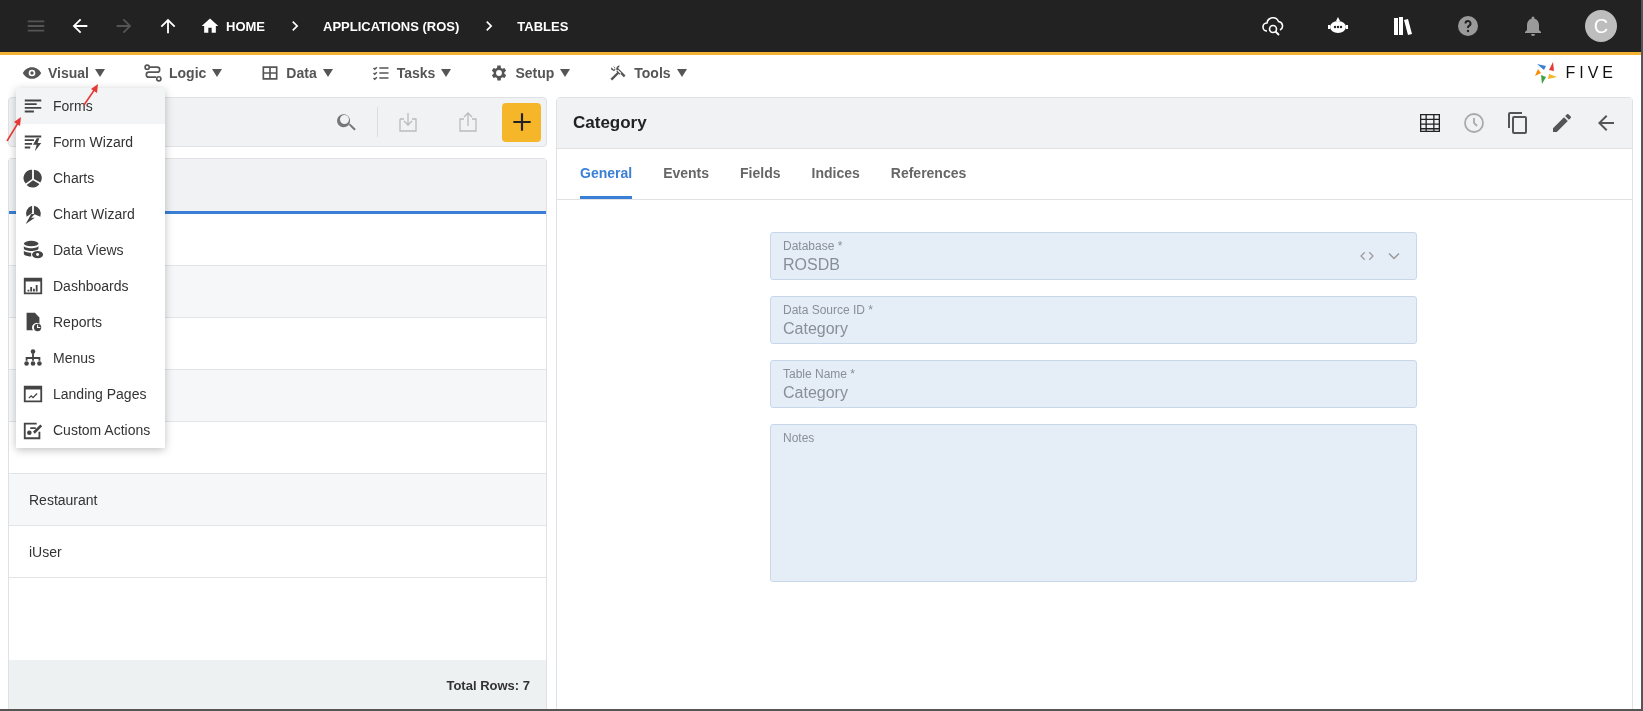 This screenshot has height=711, width=1643. Describe the element at coordinates (1518, 123) in the screenshot. I see `copy-icon` at that location.